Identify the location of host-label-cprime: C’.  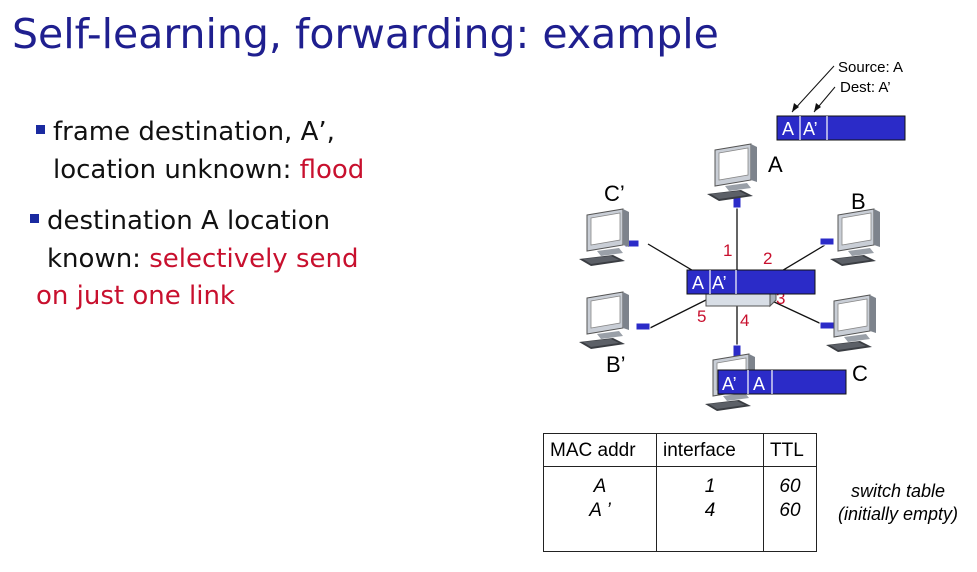
(614, 193).